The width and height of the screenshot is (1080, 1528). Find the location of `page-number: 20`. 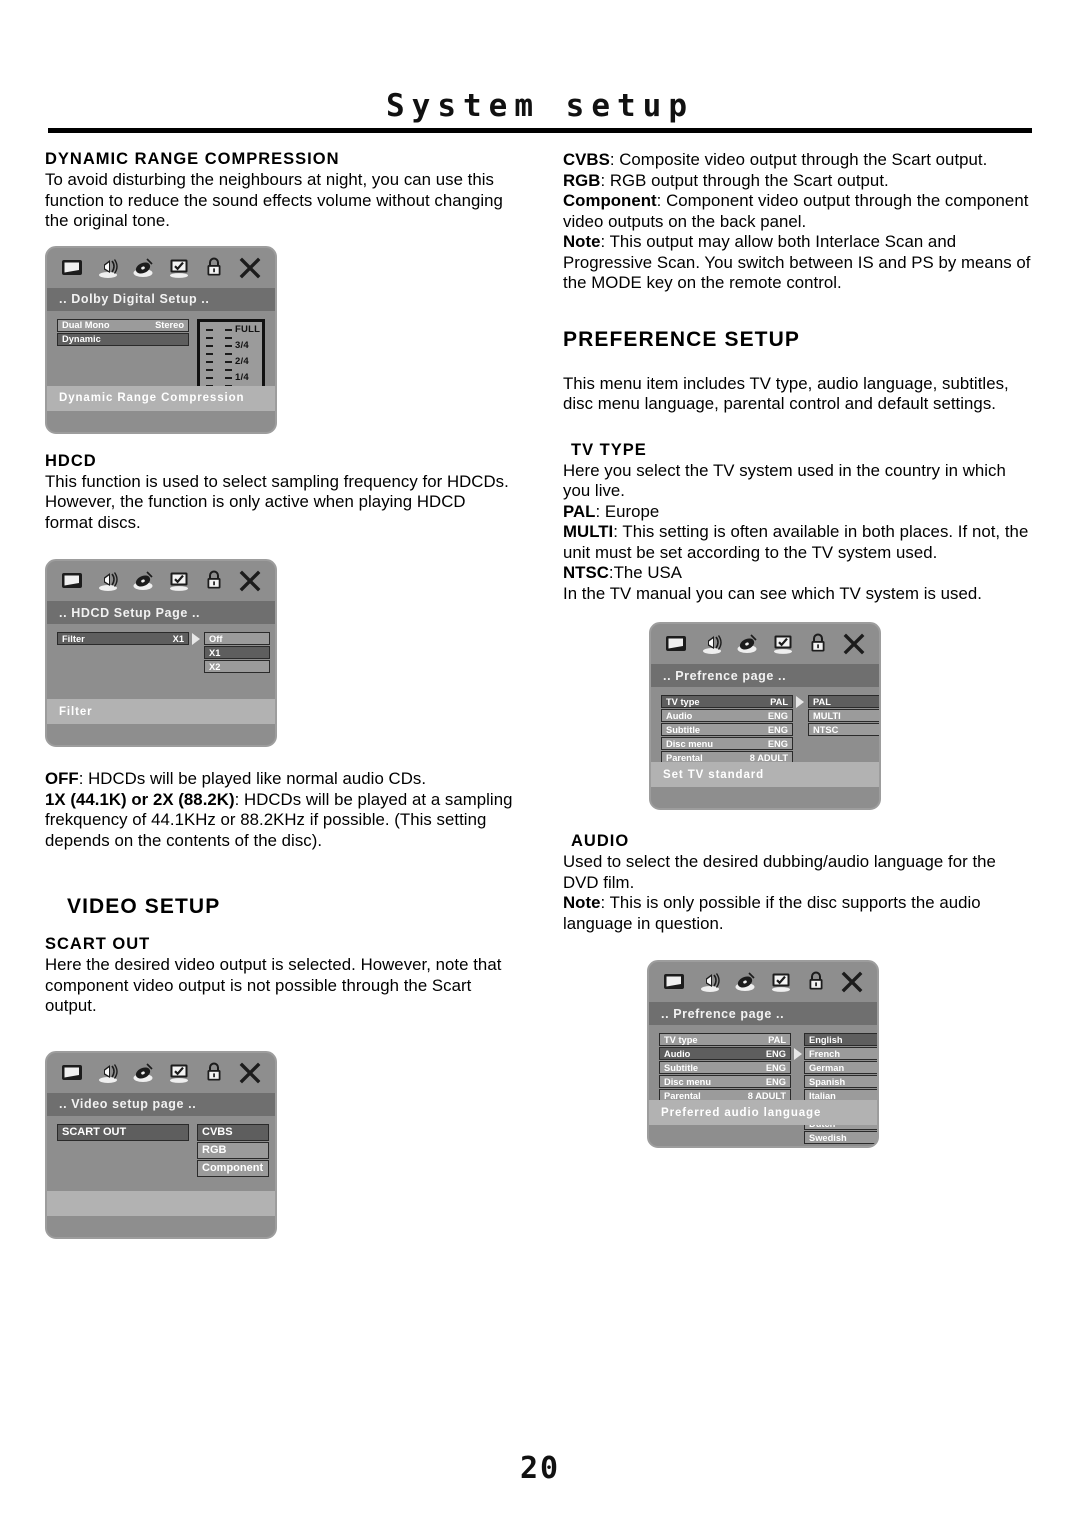

page-number: 20 is located at coordinates (540, 1468).